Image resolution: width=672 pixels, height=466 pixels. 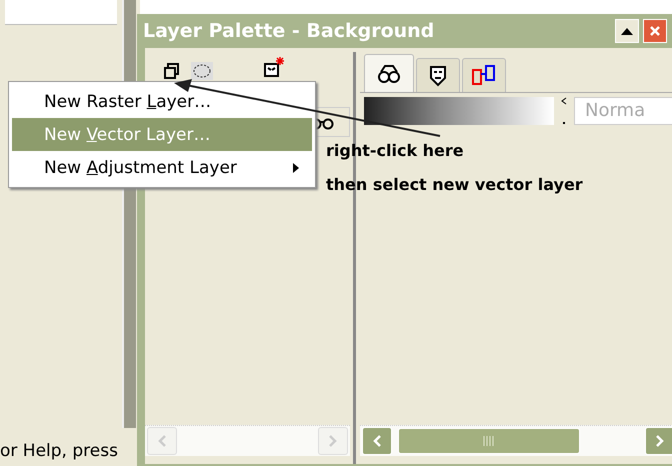 I want to click on rollup-button, so click(x=627, y=31).